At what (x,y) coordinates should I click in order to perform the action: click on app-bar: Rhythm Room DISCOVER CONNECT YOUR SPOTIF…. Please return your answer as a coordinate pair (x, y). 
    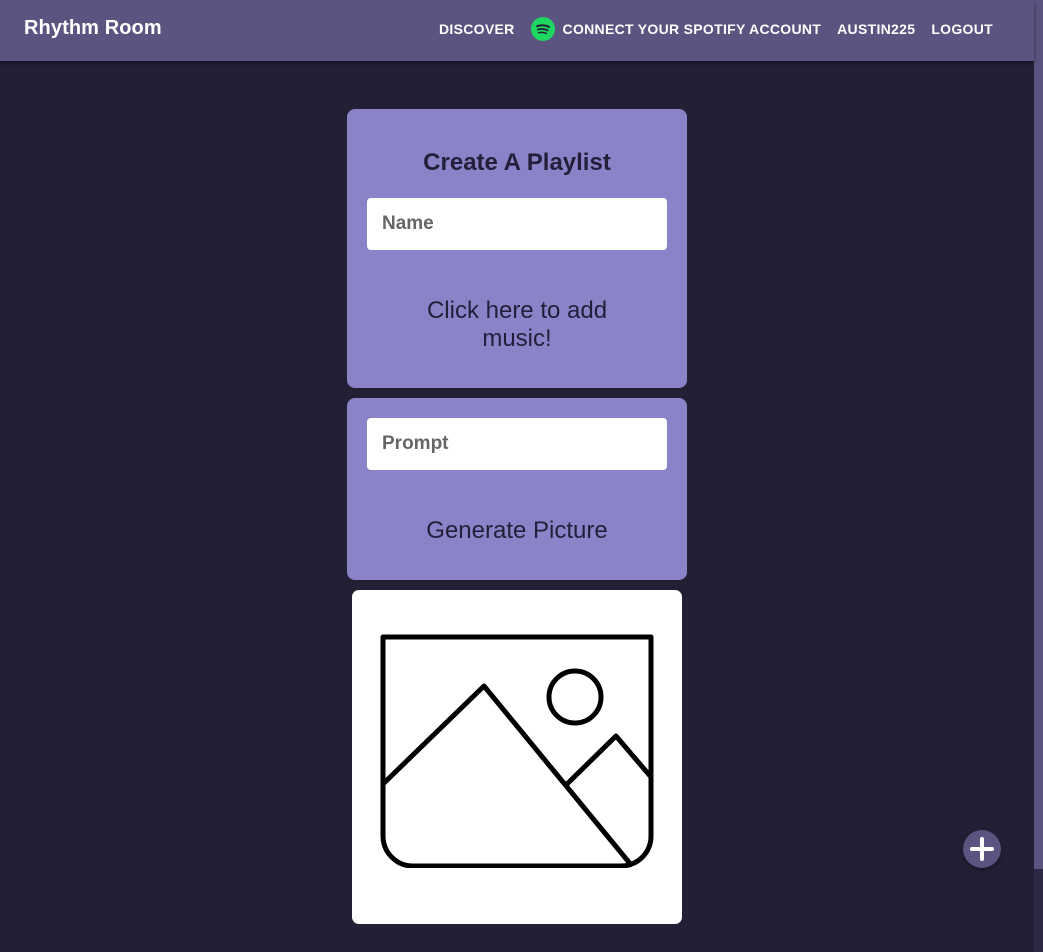
    Looking at the image, I should click on (517, 30).